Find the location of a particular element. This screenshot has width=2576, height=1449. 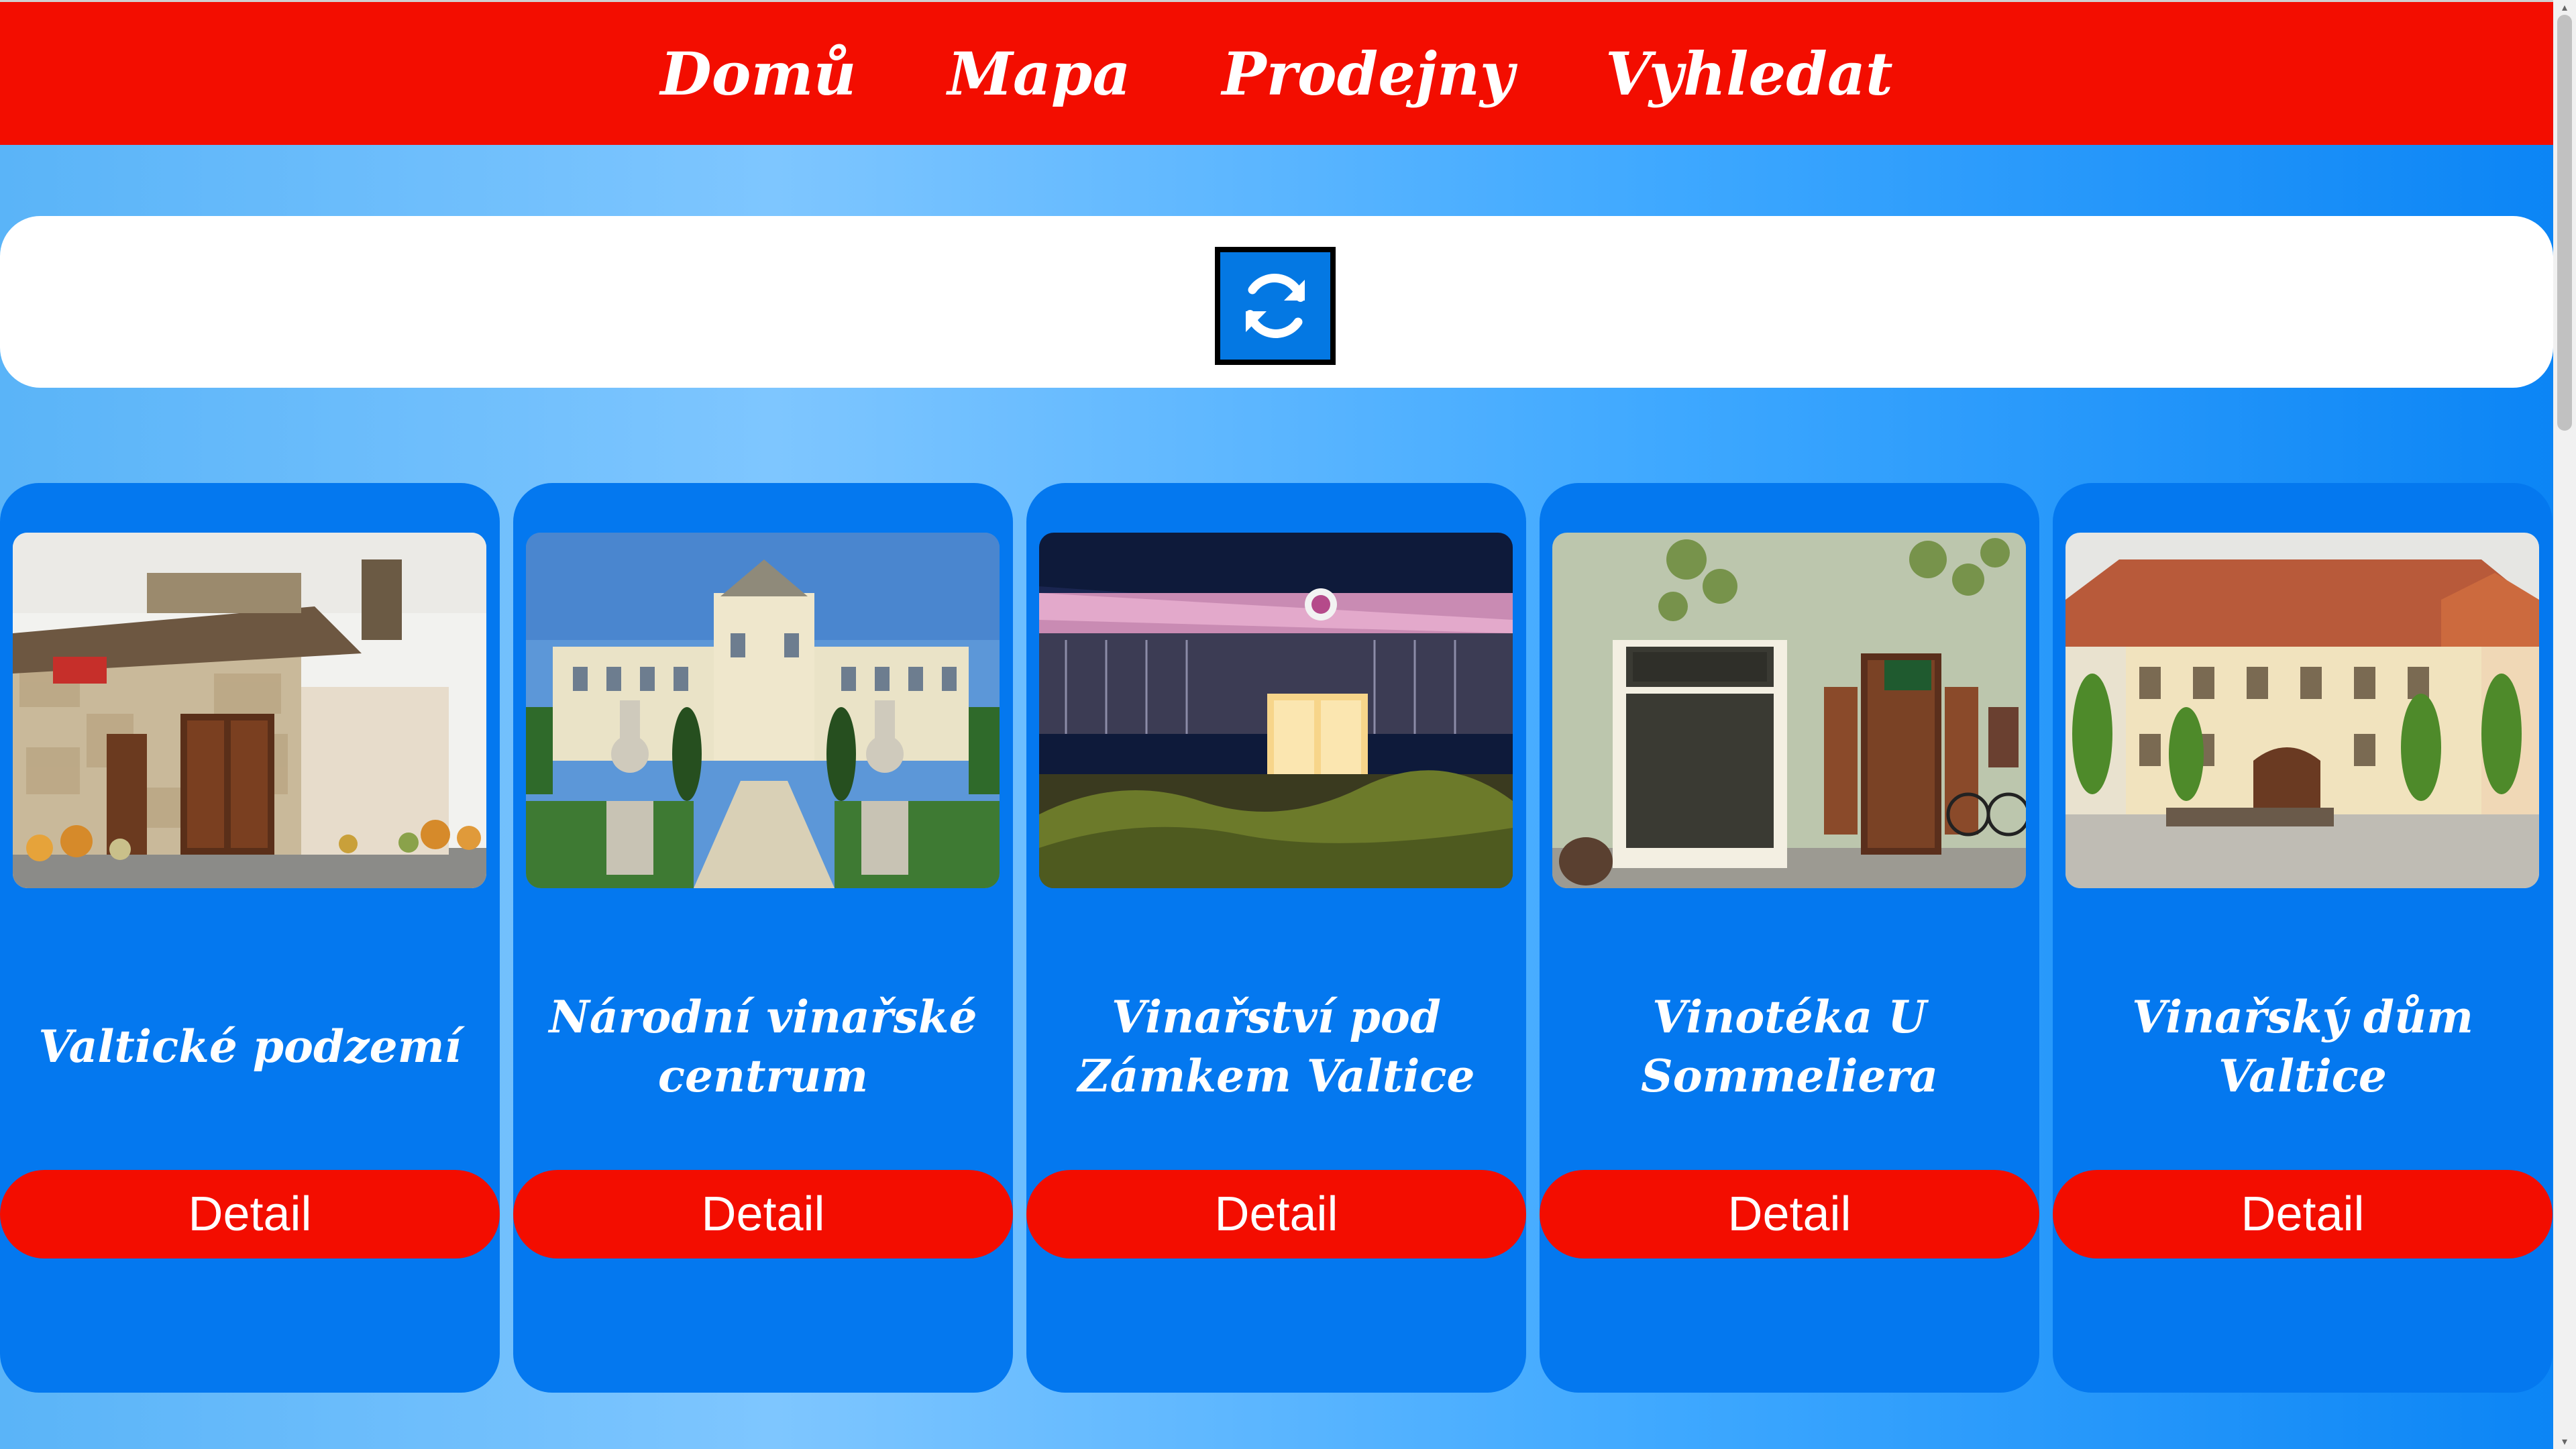

scroll-up-arrow-icon: ▴ is located at coordinates (2565, 7).